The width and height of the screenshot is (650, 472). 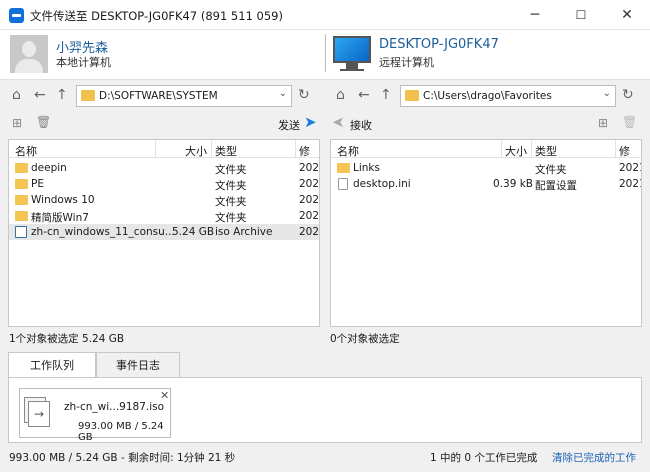 What do you see at coordinates (193, 232) in the screenshot?
I see `file-size: 5.24 GB` at bounding box center [193, 232].